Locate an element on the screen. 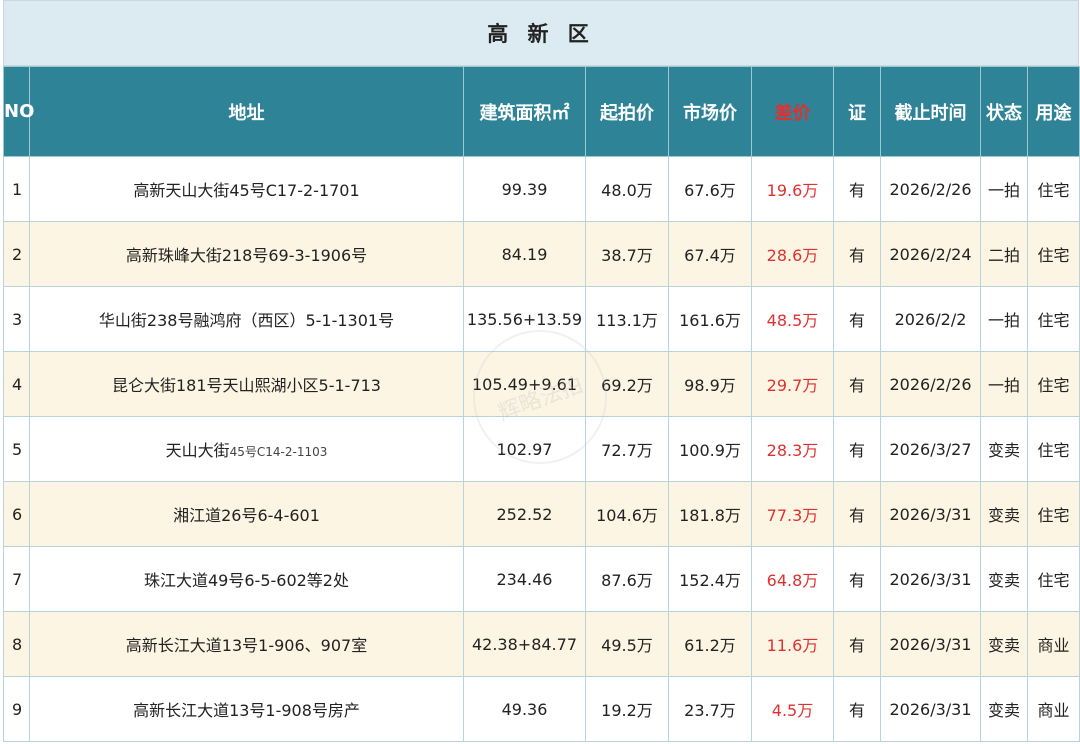  header-row: NO 地址 建筑面积㎡ 起拍价 市场价 差价 证 截止时间 状态 用途 is located at coordinates (541, 111).